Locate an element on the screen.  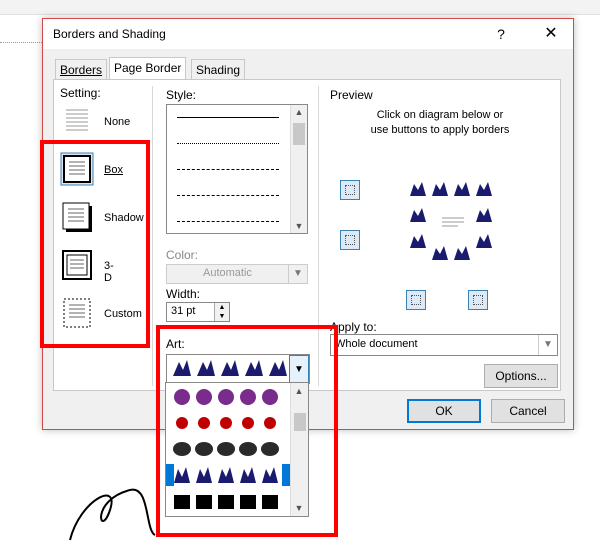
dialog-title: Borders and Shading is located at coordinates (109, 34).